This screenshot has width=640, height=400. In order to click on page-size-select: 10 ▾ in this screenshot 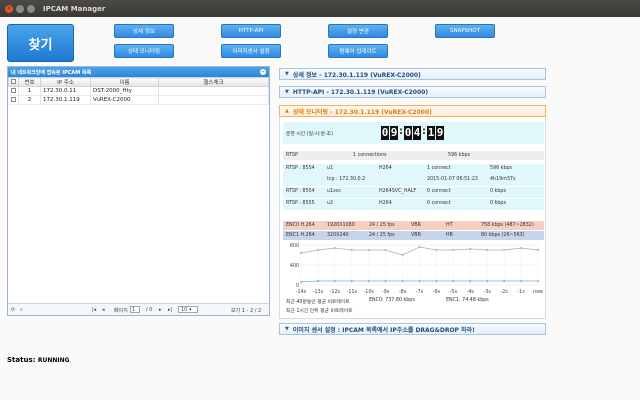, I will do `click(188, 309)`.